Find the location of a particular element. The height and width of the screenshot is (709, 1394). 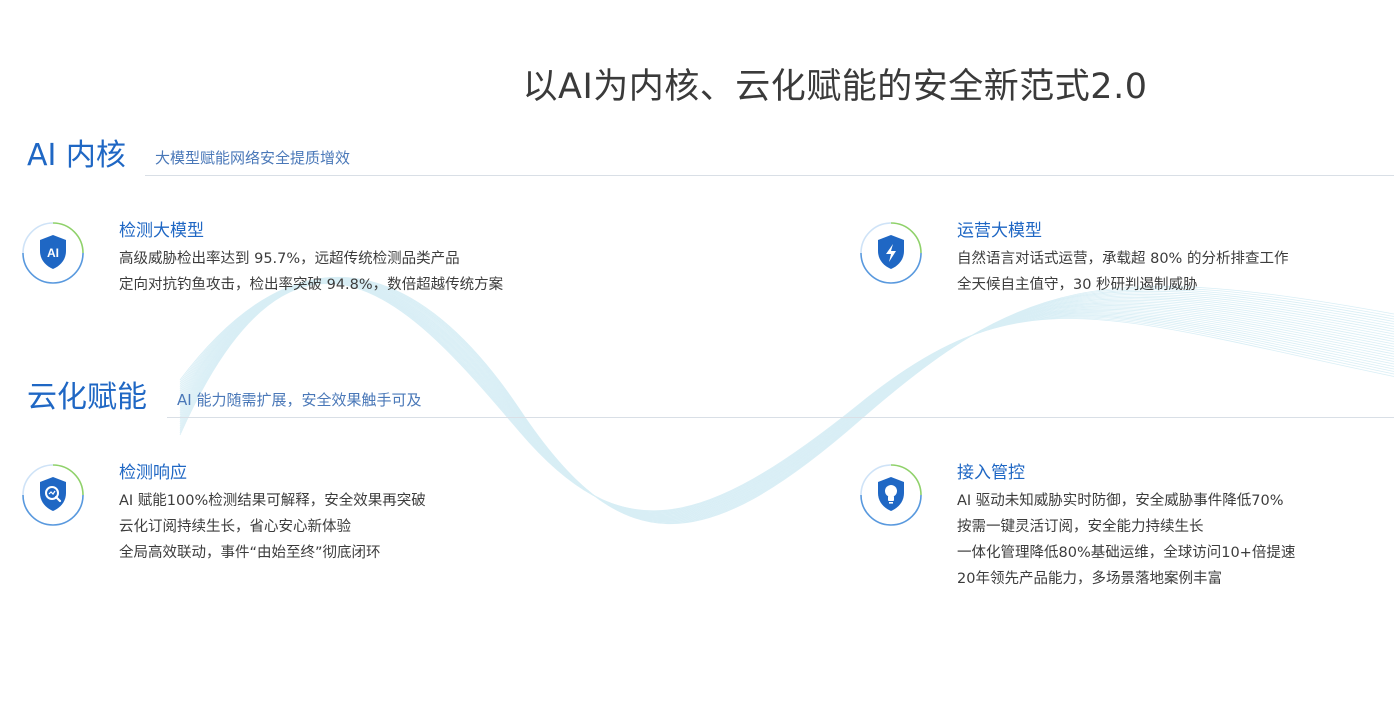

card-line: 一体化管理降低80%基础运维，全球访问10+倍提速 is located at coordinates (1126, 553).